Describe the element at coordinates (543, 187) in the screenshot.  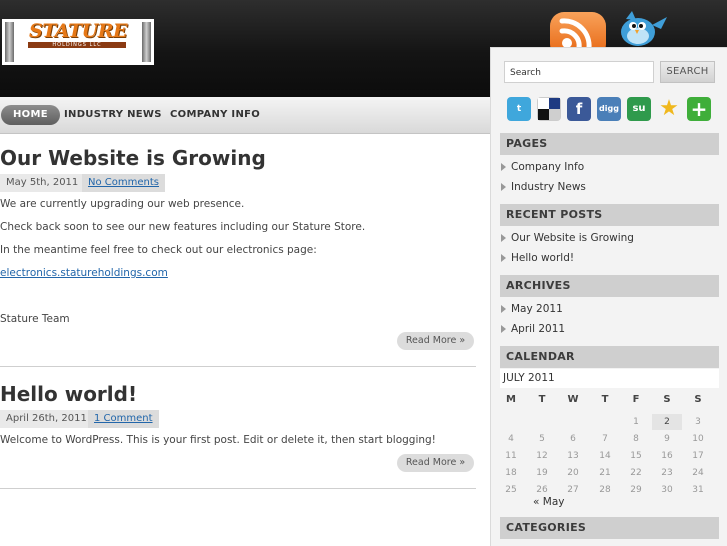
I see `sidebar-item-industry-news: Industry News` at that location.